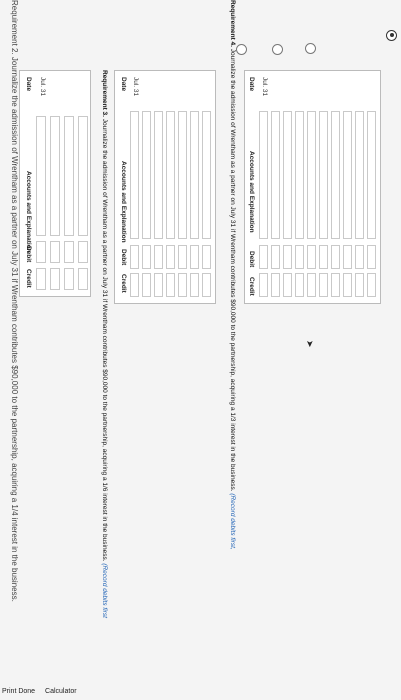 This screenshot has height=700, width=401. What do you see at coordinates (232, 521) in the screenshot?
I see `requirement-4-hint: (Record debits first,` at bounding box center [232, 521].